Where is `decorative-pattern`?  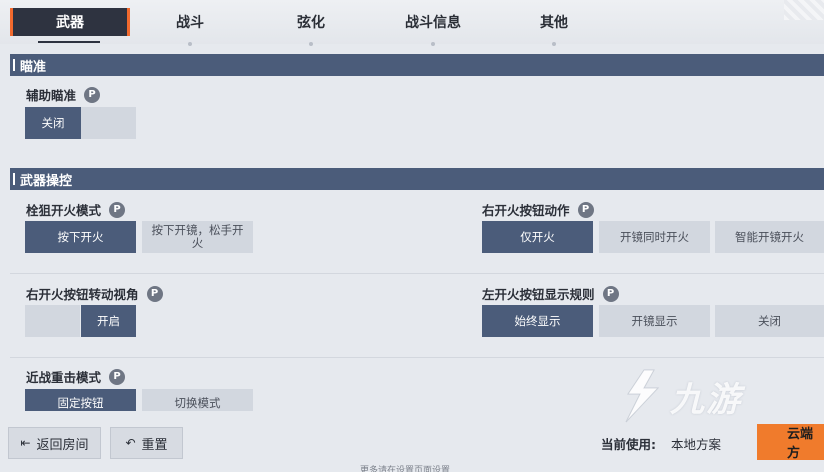 decorative-pattern is located at coordinates (804, 10).